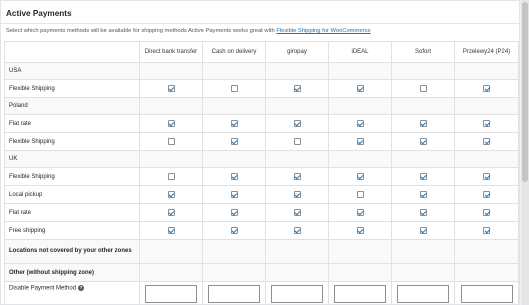  What do you see at coordinates (525, 92) in the screenshot?
I see `scrollbar-thumb` at bounding box center [525, 92].